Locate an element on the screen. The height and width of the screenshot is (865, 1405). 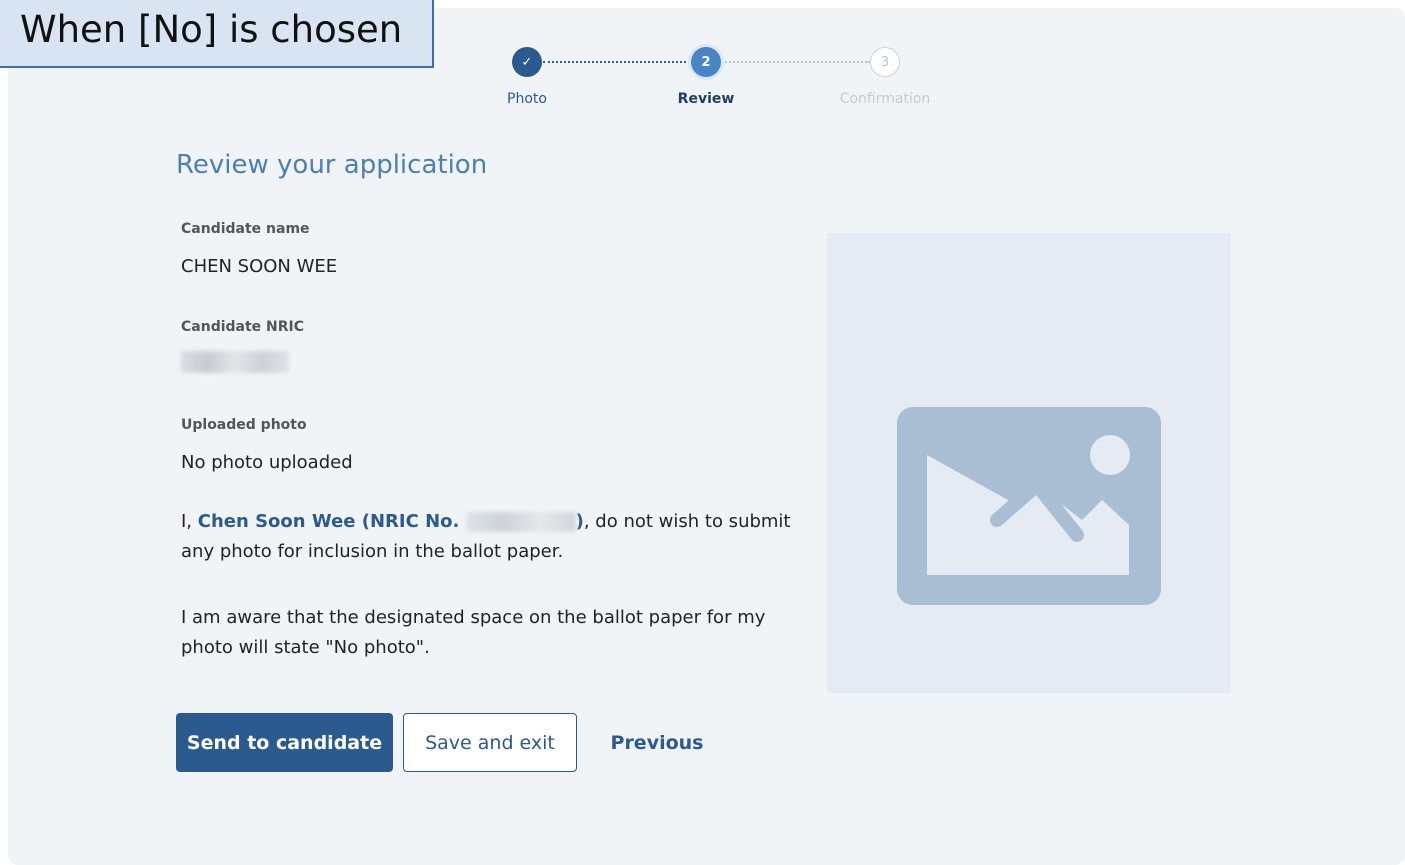
image-placeholder-icon is located at coordinates (1029, 506).